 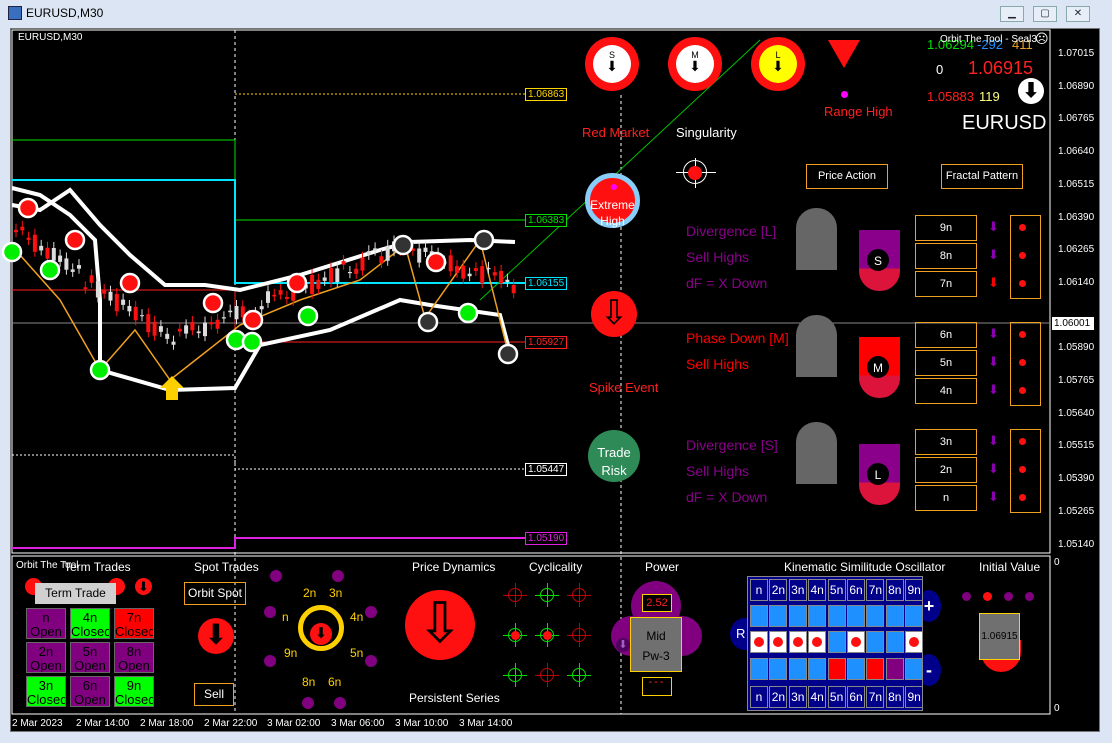 I want to click on fractal-button: 8n, so click(x=946, y=256).